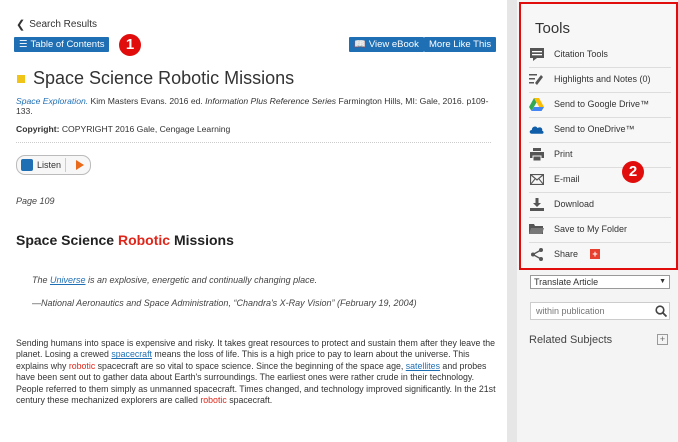 The width and height of the screenshot is (678, 442). Describe the element at coordinates (35, 201) in the screenshot. I see `page-number: Page 109` at that location.